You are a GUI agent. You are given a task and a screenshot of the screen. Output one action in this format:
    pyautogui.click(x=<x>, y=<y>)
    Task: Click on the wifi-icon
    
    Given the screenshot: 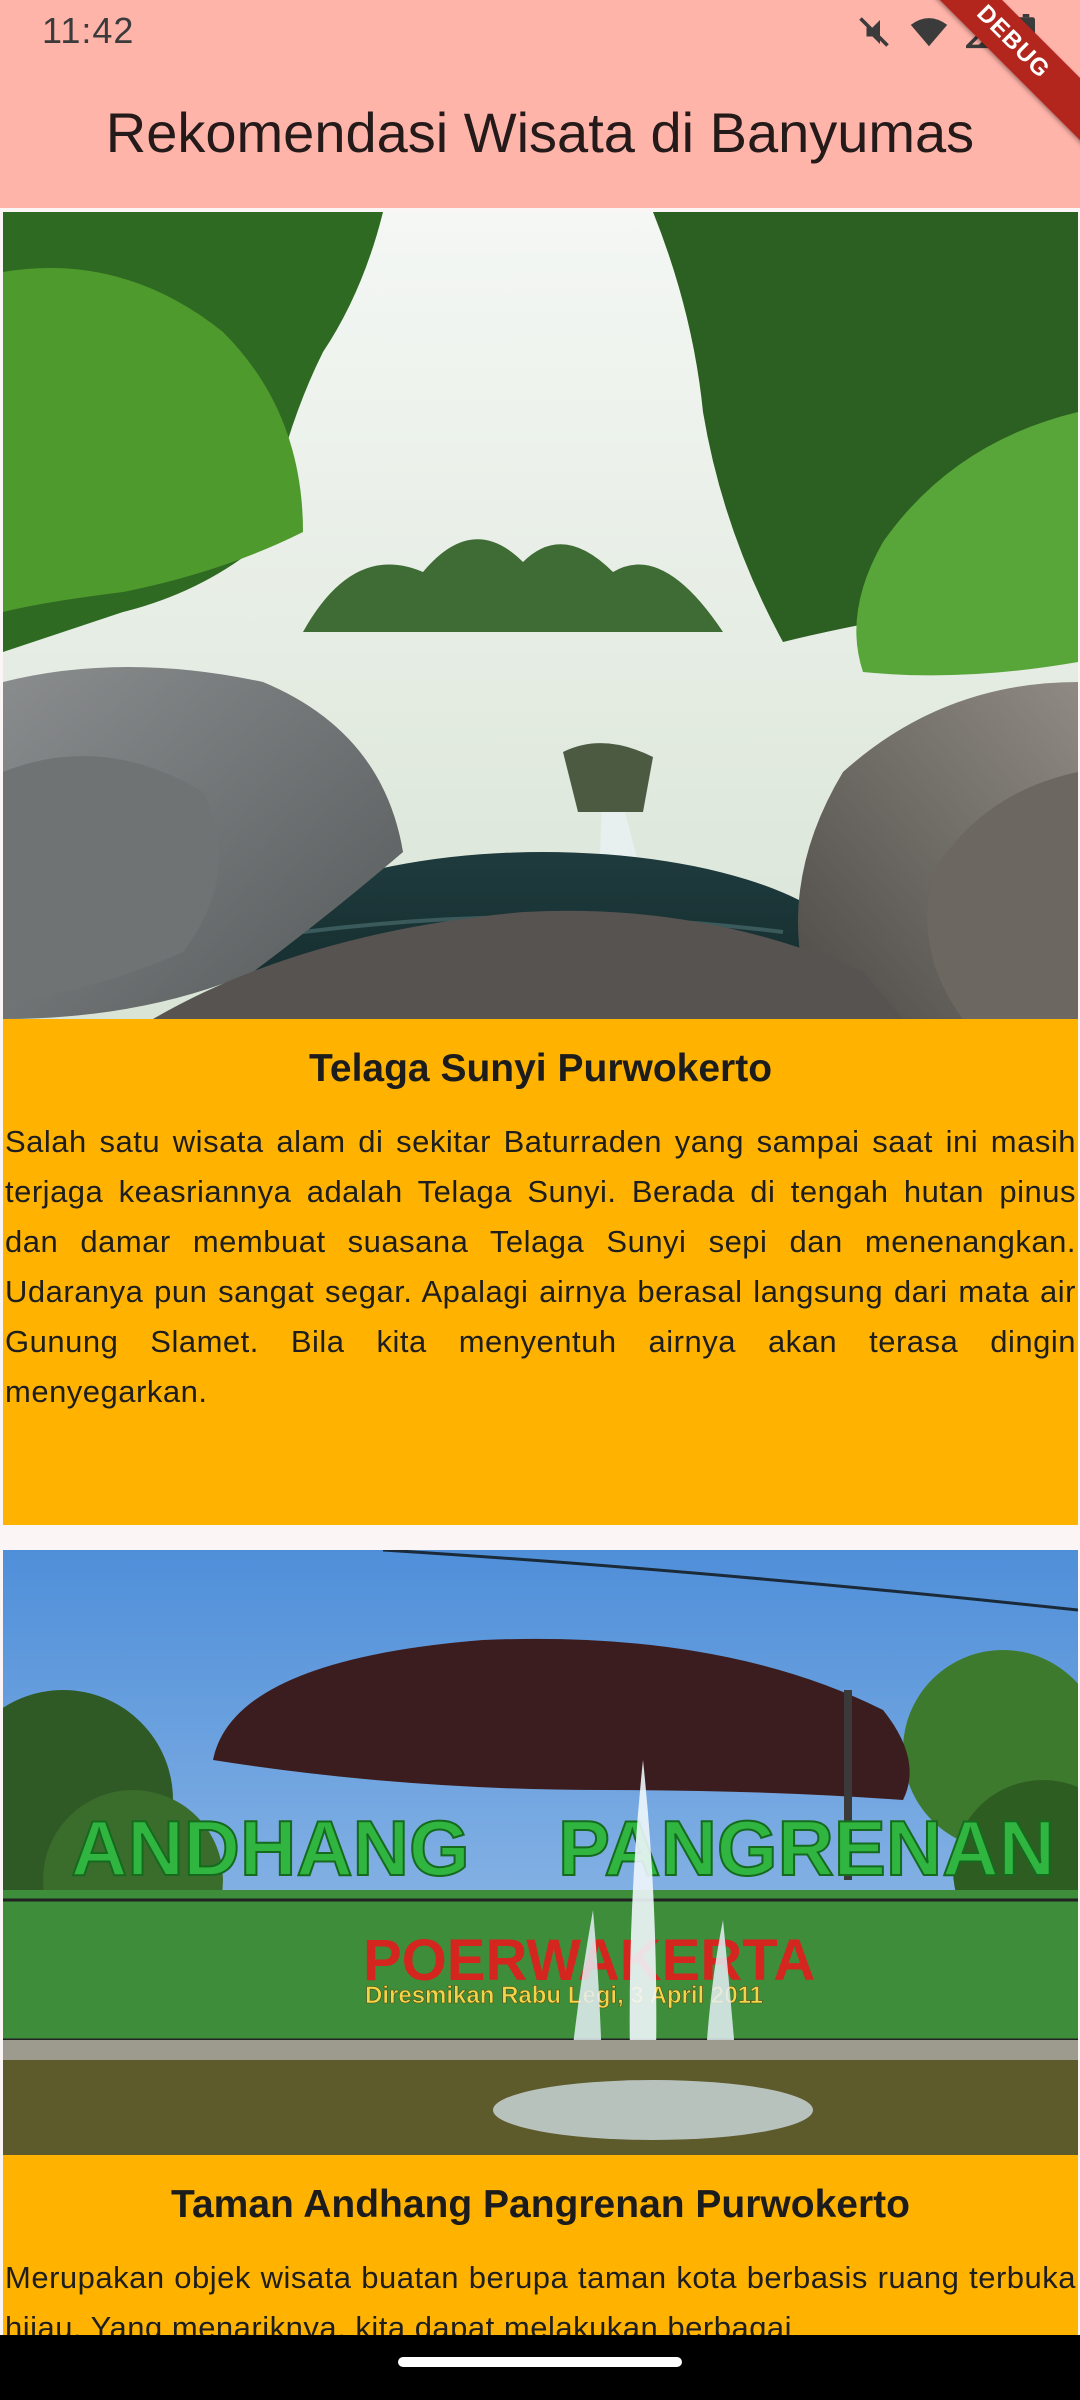 What is the action you would take?
    pyautogui.click(x=929, y=32)
    